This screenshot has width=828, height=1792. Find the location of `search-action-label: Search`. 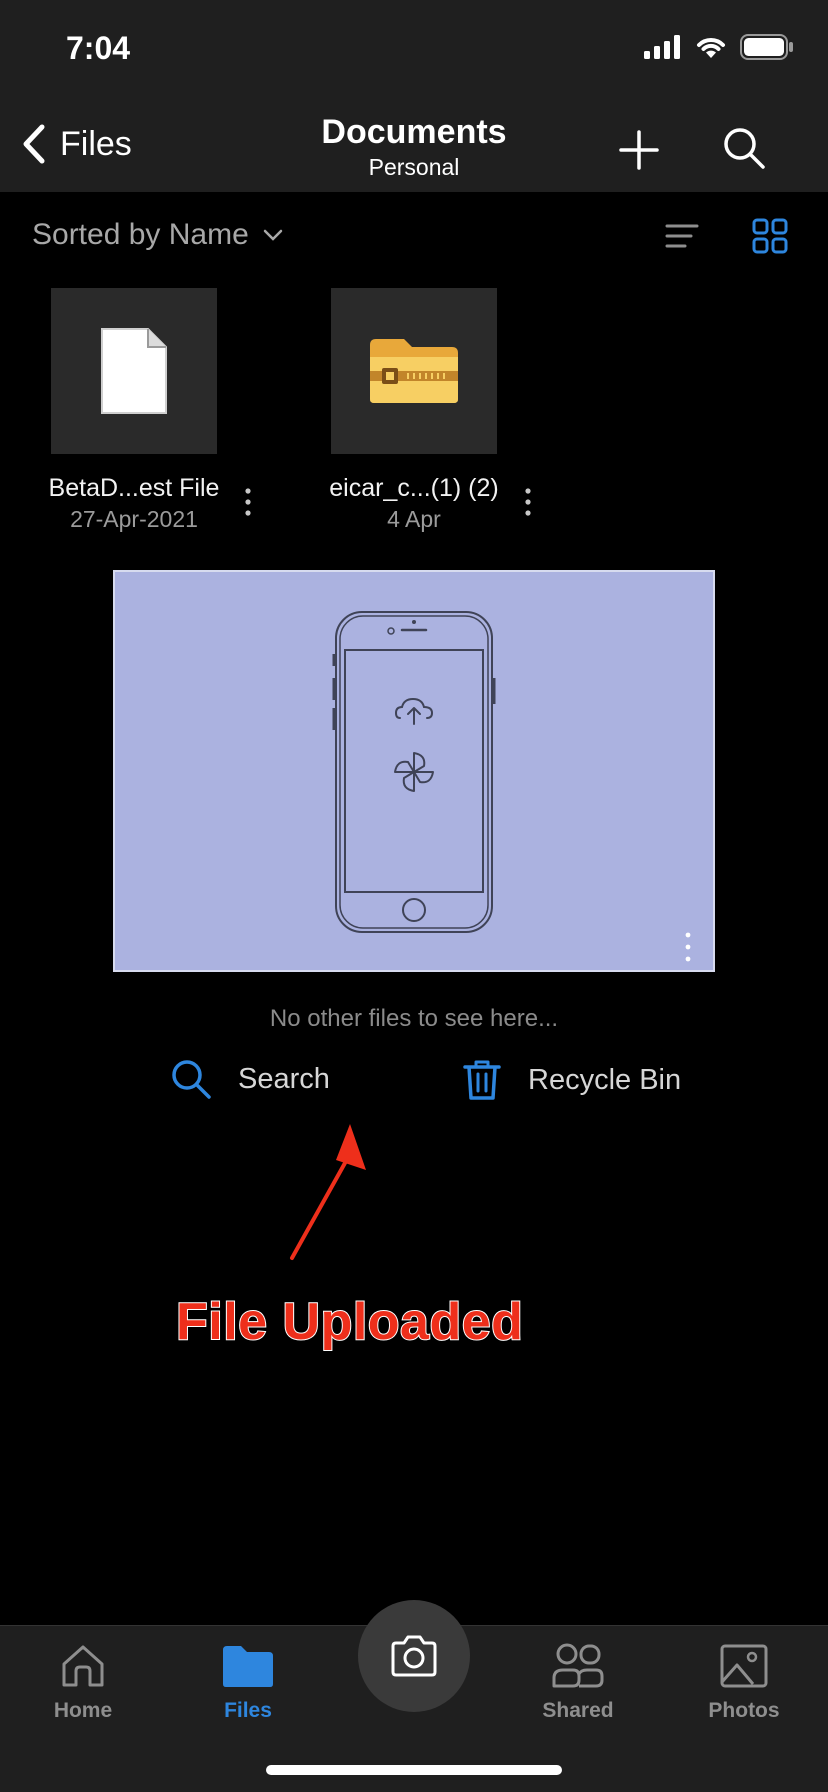

search-action-label: Search is located at coordinates (284, 1078).